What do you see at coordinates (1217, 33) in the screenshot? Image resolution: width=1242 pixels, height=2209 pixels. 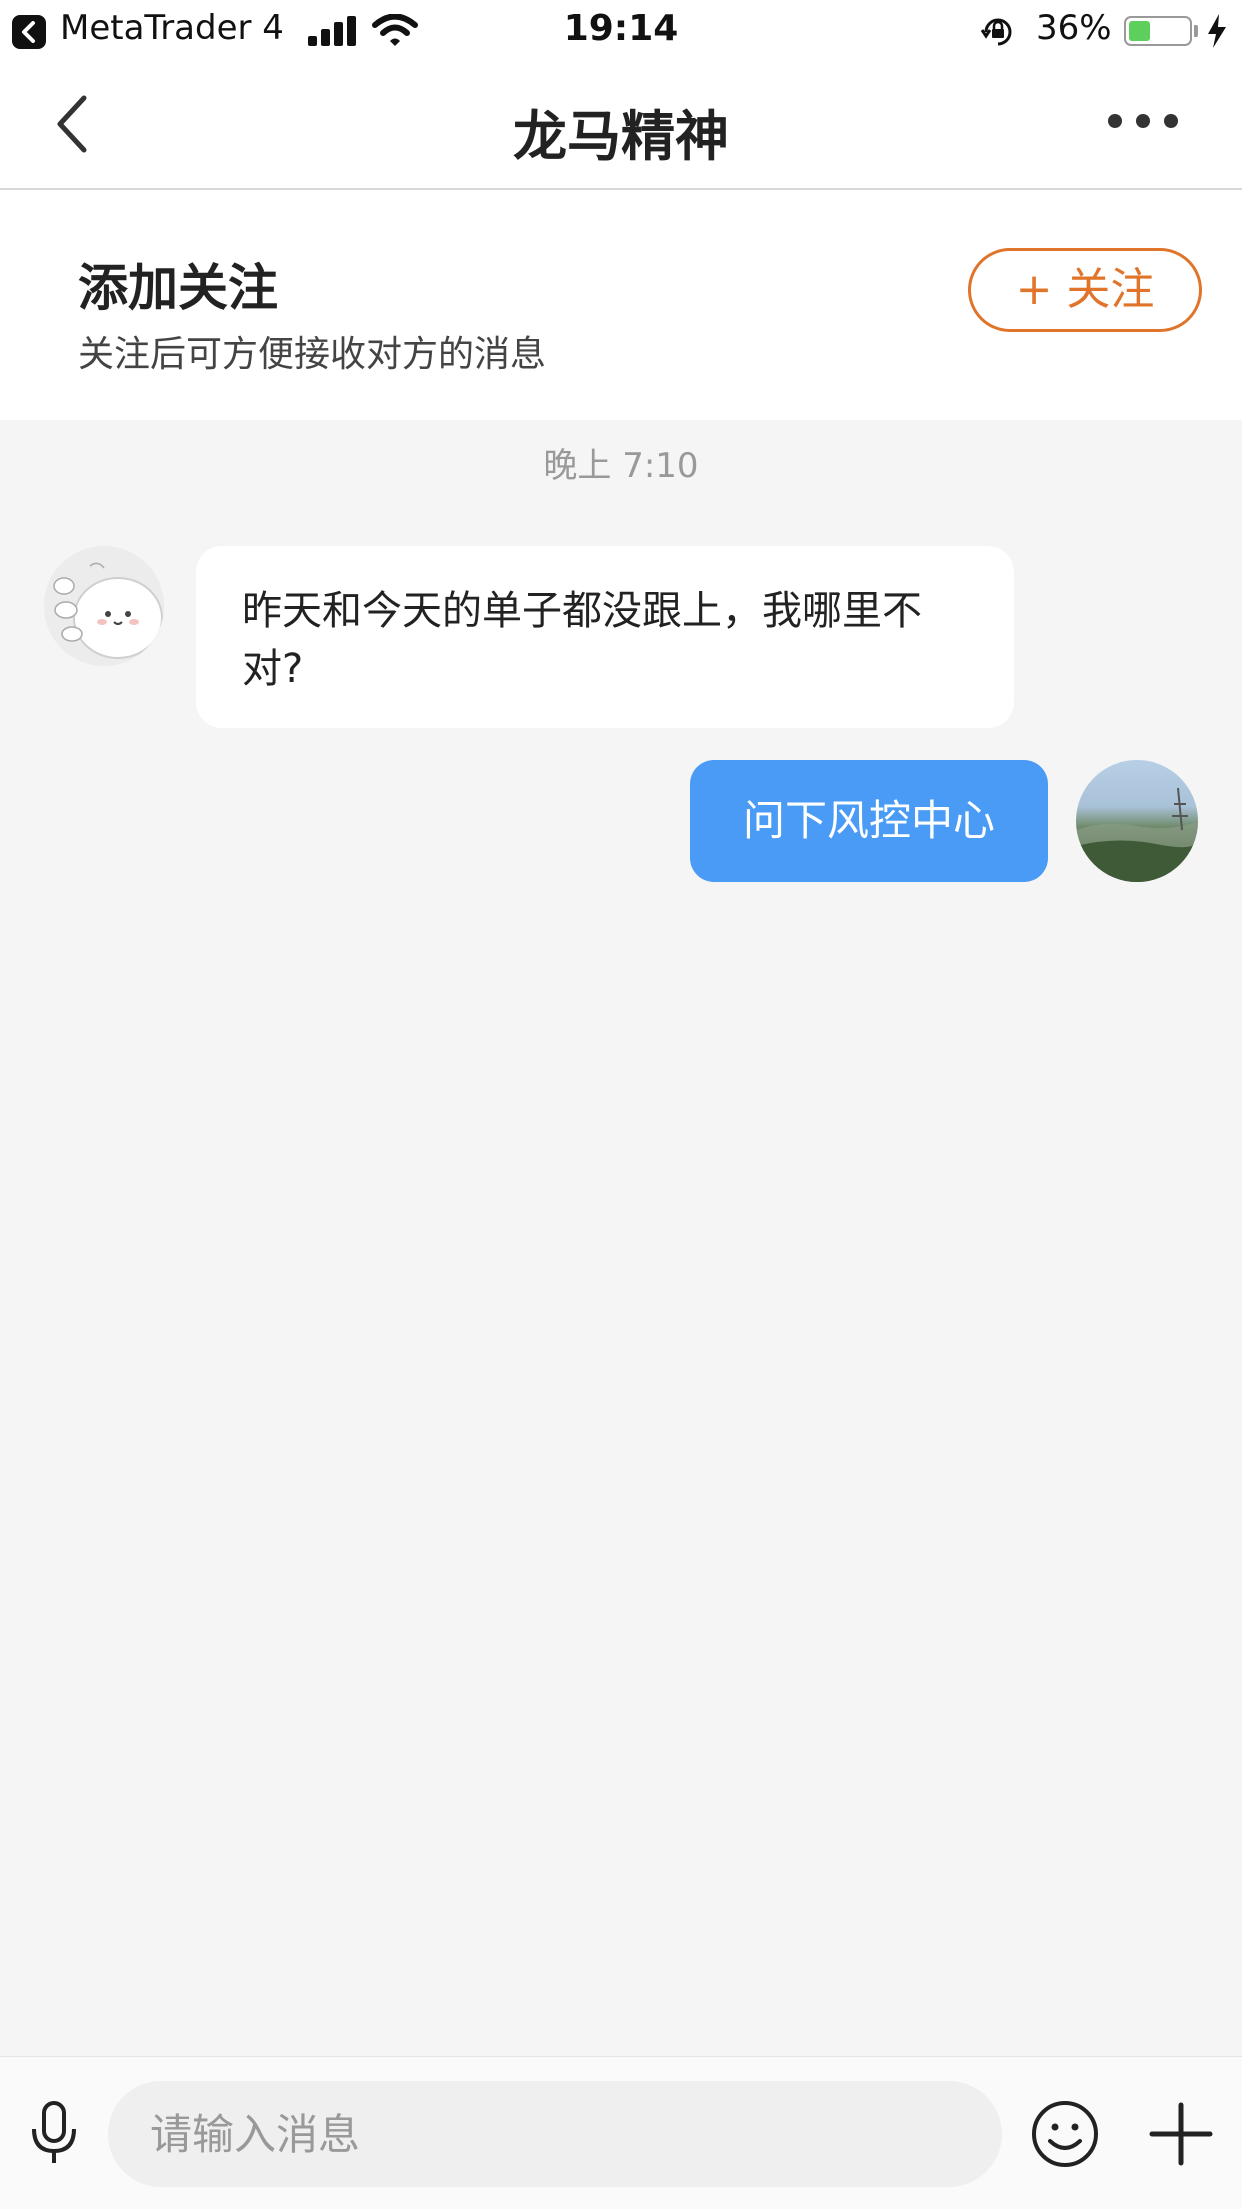 I see `charging-icon` at bounding box center [1217, 33].